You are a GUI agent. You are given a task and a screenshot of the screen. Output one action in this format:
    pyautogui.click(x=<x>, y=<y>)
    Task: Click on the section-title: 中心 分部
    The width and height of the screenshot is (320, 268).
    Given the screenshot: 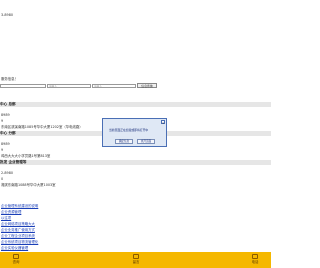 What is the action you would take?
    pyautogui.click(x=8, y=133)
    